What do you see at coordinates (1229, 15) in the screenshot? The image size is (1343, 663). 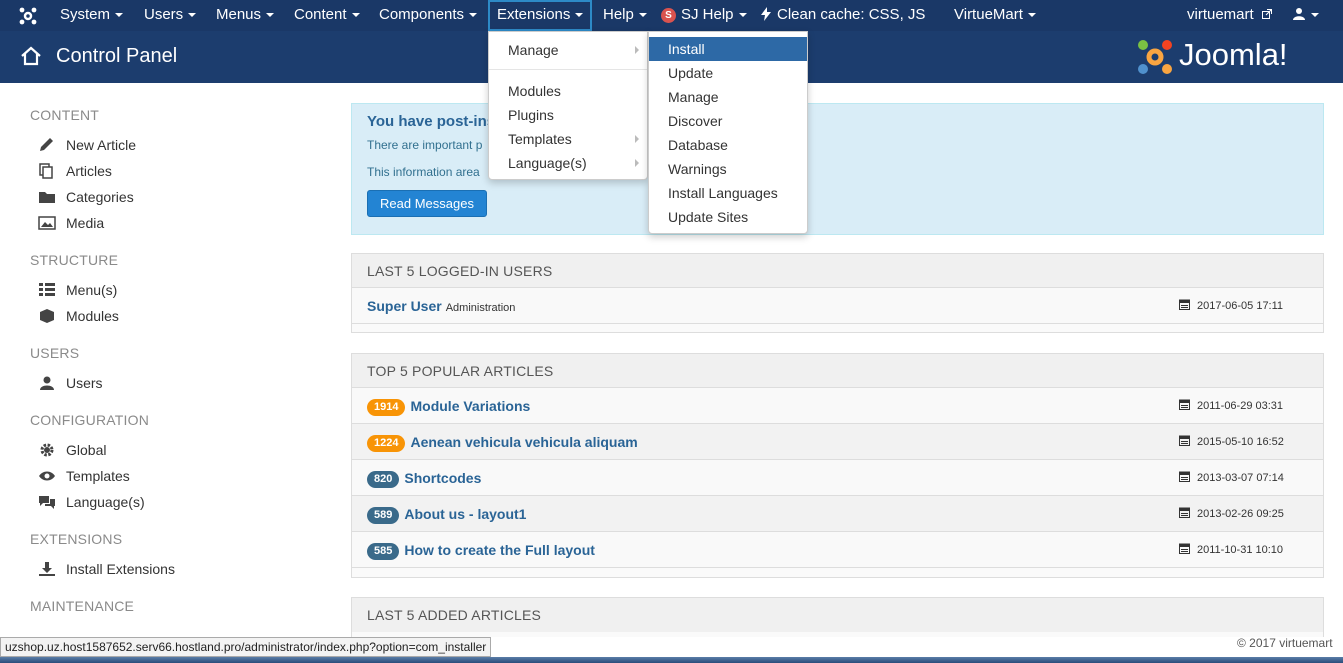 I see `nav-site-link: virtuemart` at bounding box center [1229, 15].